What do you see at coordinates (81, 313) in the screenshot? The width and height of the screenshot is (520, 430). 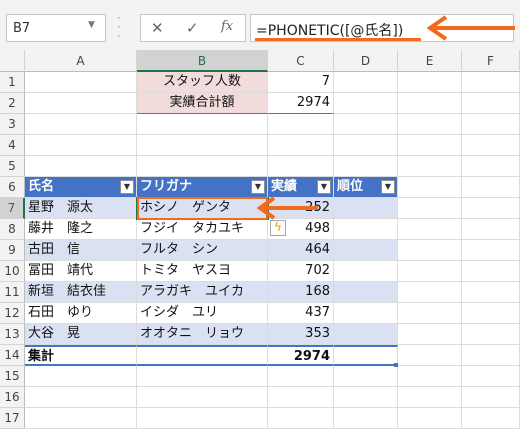 I see `table-cell-name: 石田 ゆり` at bounding box center [81, 313].